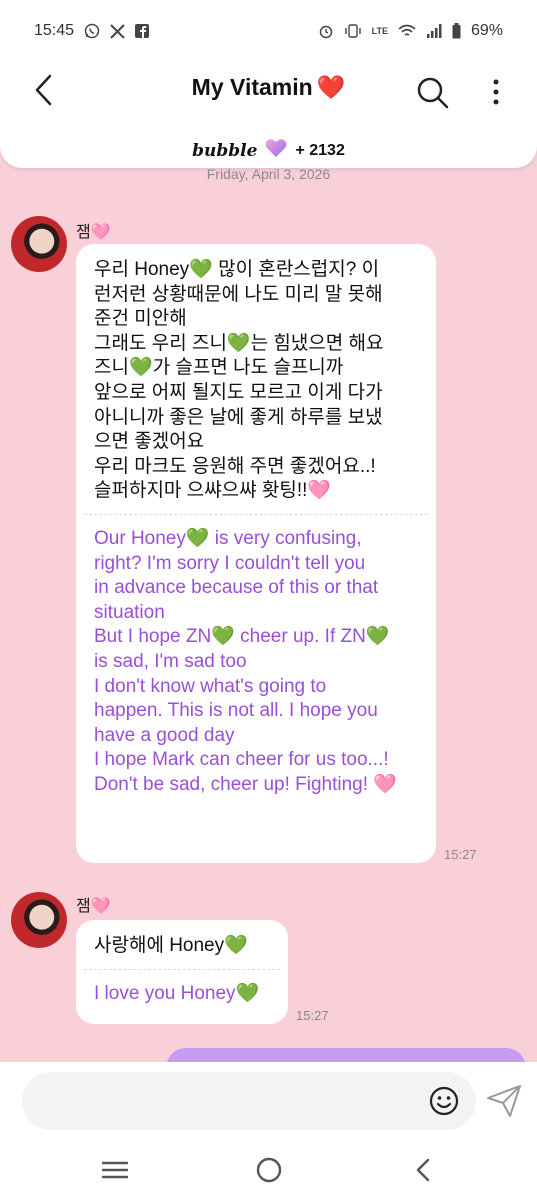  I want to click on bubble-count: + 2132, so click(320, 150).